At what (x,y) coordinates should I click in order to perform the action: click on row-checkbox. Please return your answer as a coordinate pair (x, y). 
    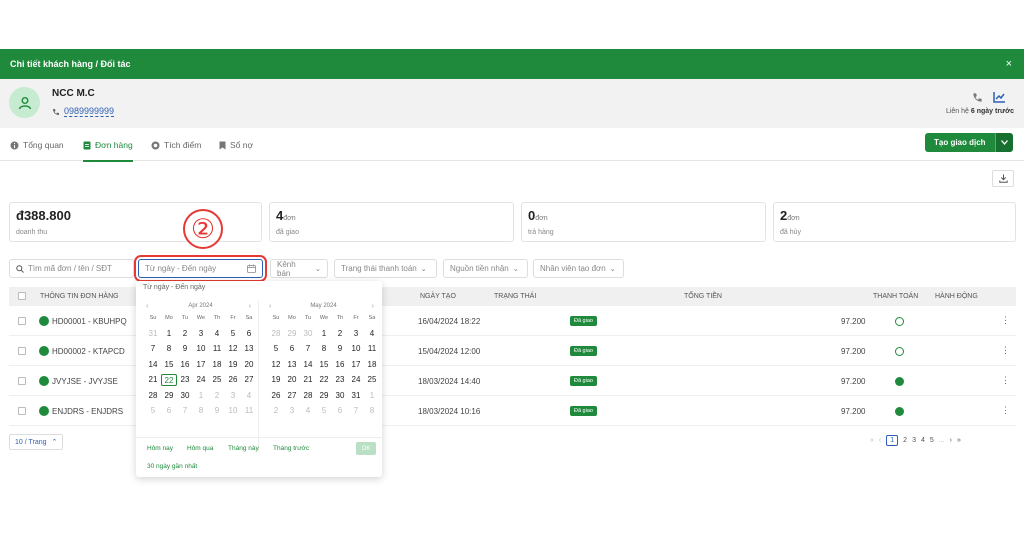
    Looking at the image, I should click on (22, 411).